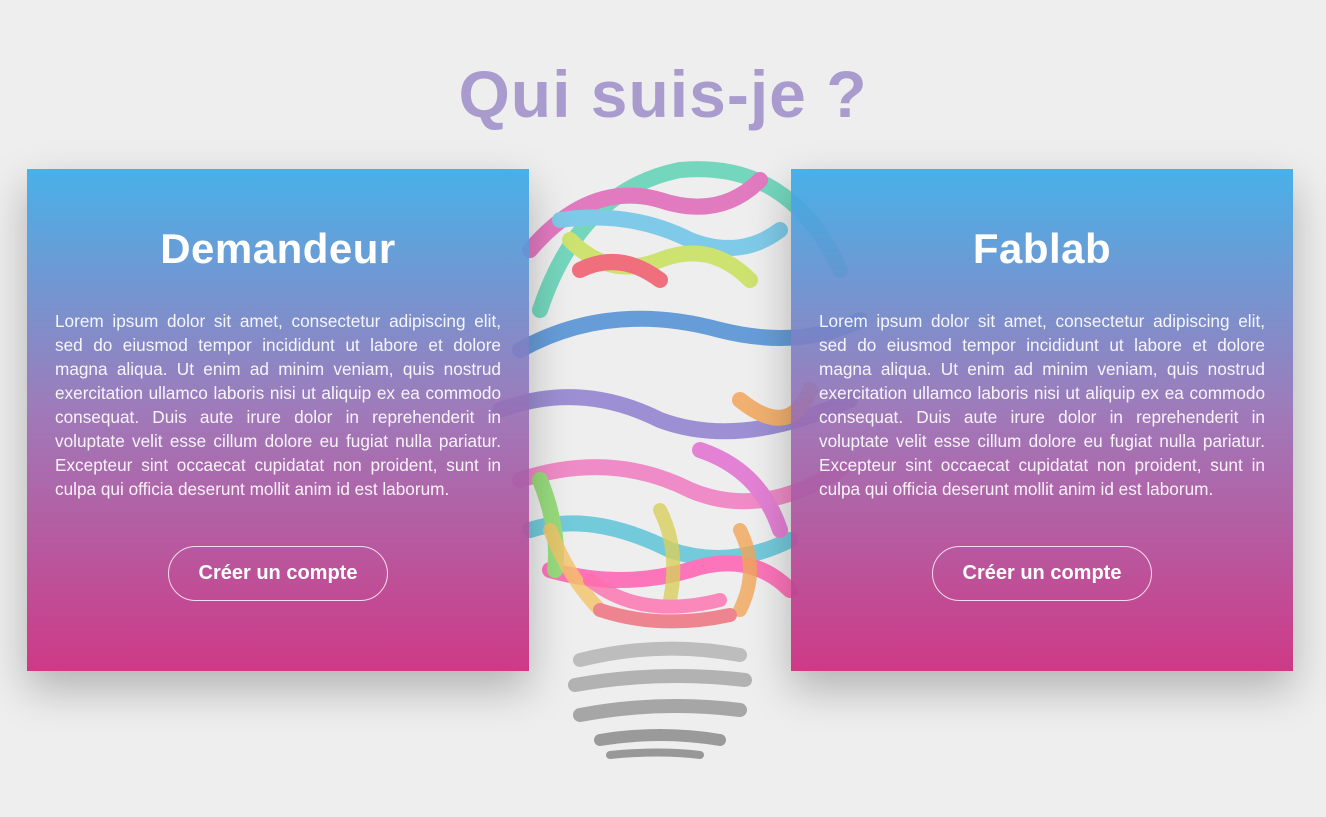  What do you see at coordinates (278, 248) in the screenshot?
I see `card-title: Demandeur` at bounding box center [278, 248].